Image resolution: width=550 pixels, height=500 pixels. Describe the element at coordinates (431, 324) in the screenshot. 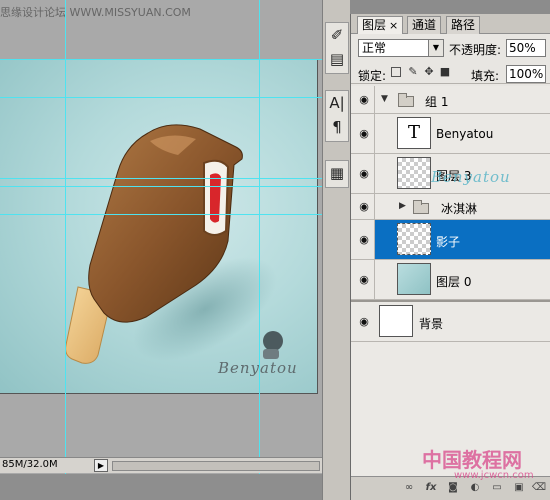

I see `layer-name: 背景` at that location.